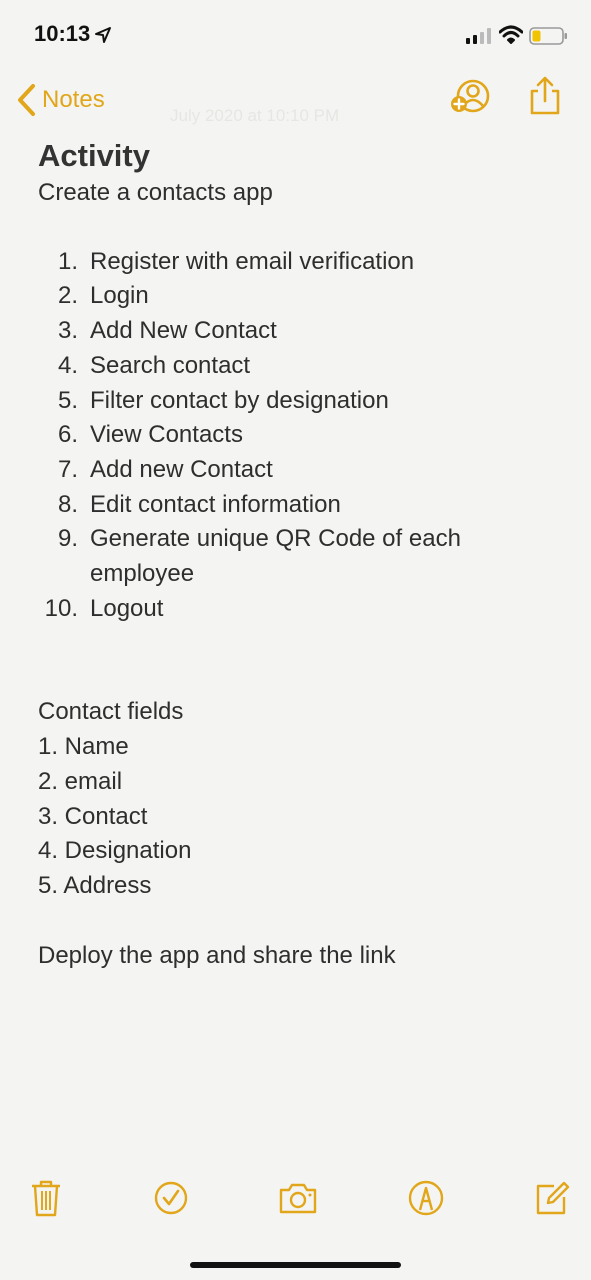  What do you see at coordinates (111, 712) in the screenshot?
I see `fields-heading: Contact fields` at bounding box center [111, 712].